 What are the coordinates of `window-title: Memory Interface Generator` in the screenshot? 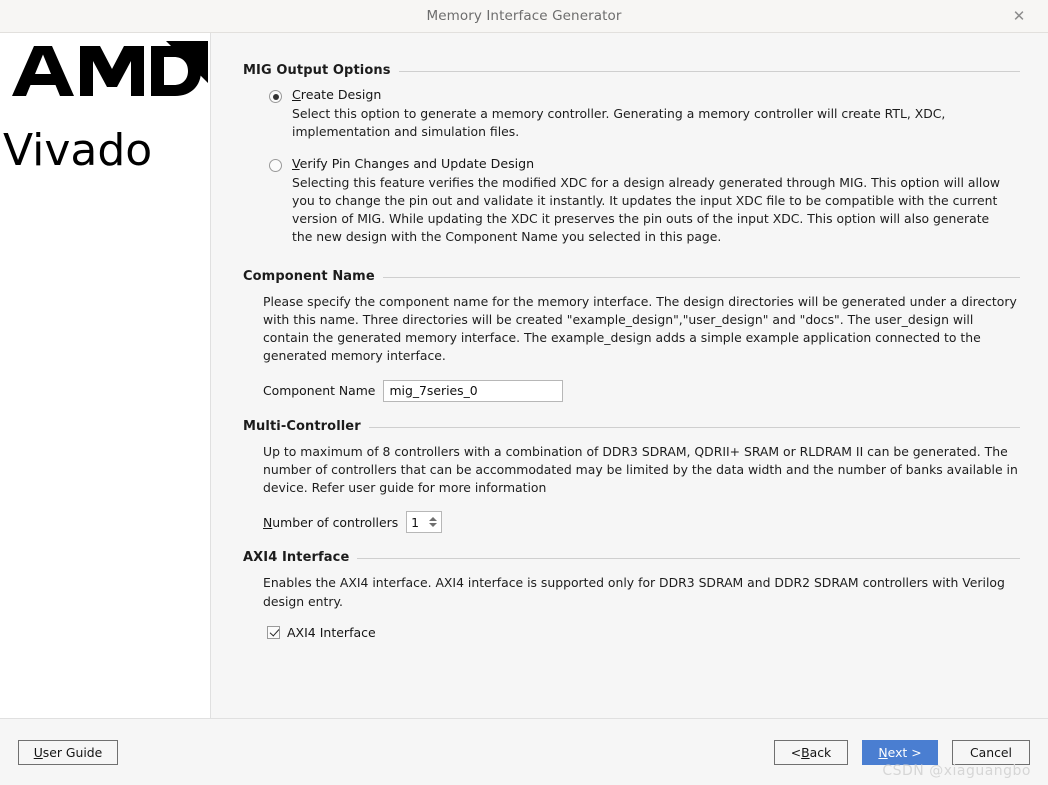 It's located at (524, 16).